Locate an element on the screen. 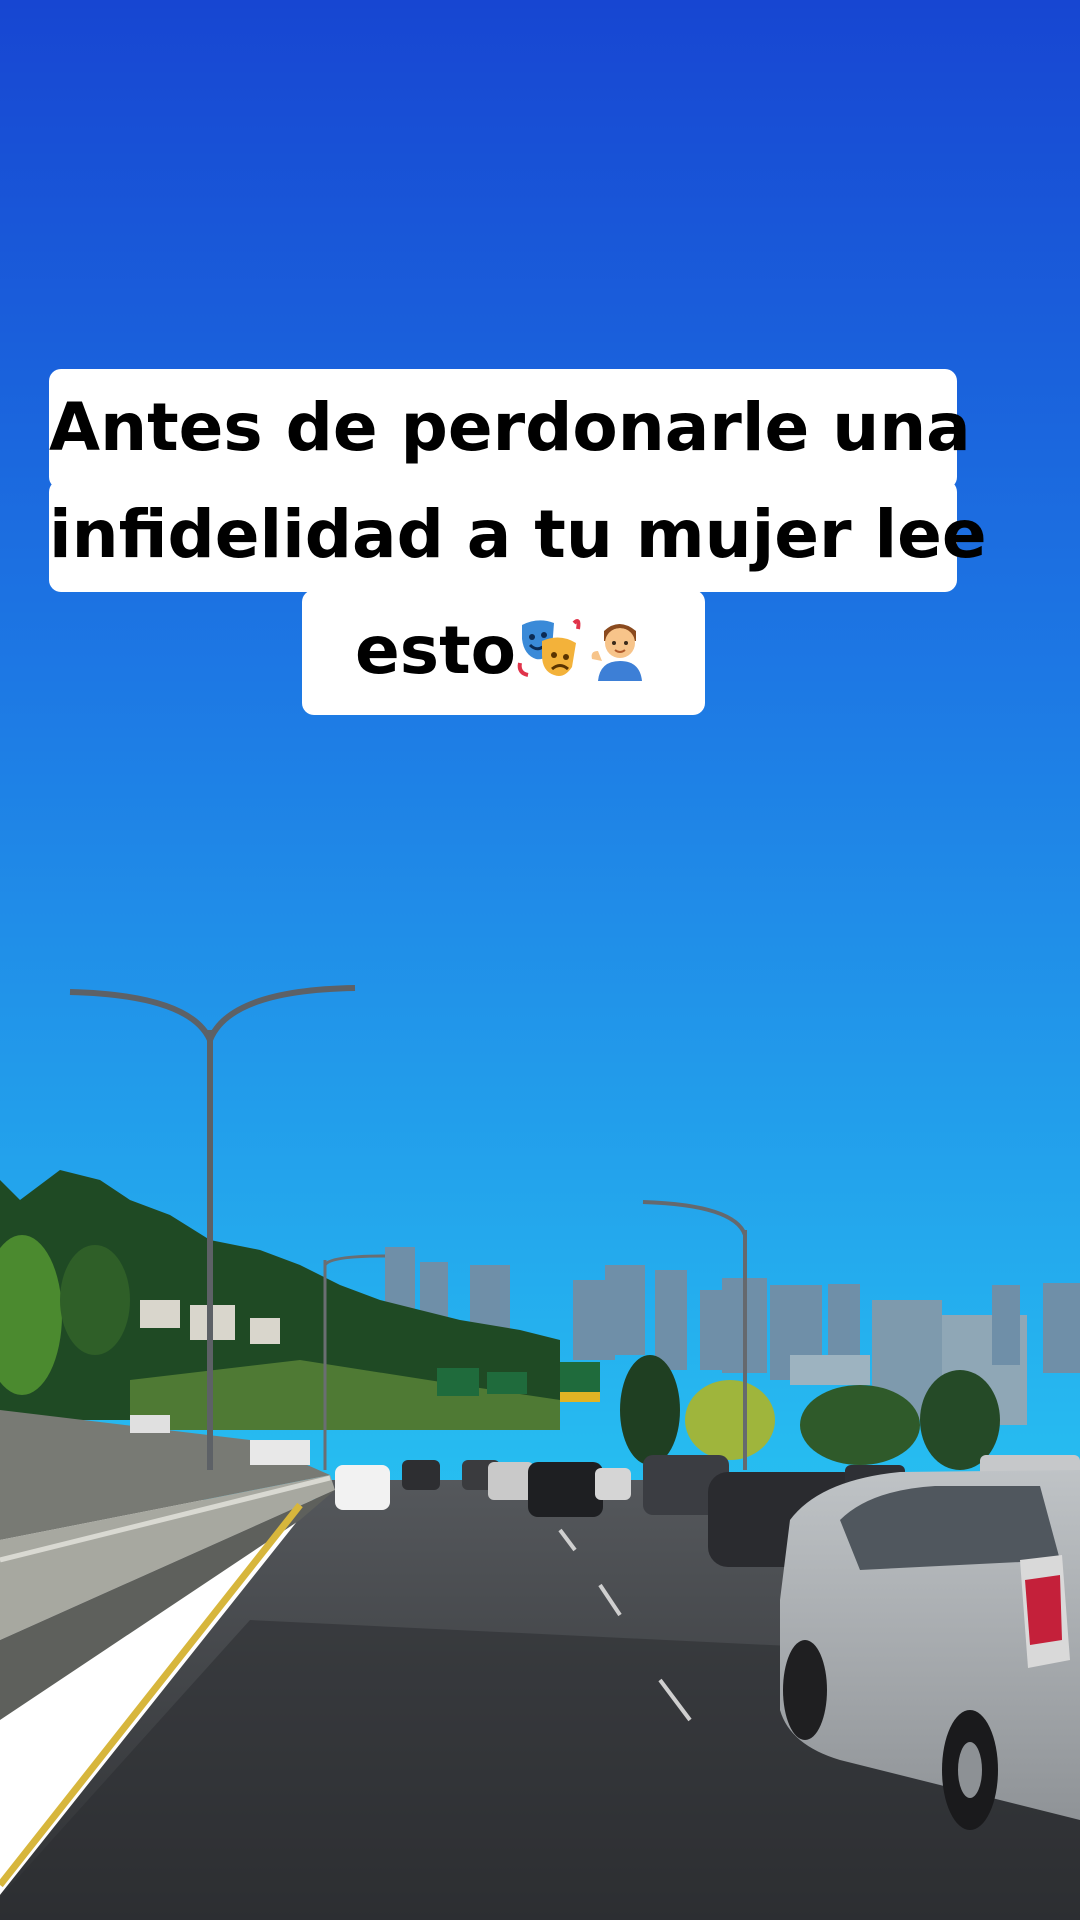 This screenshot has height=1925, width=1080. caption-text-2: infidelidad a tu mujer lee is located at coordinates (518, 534).